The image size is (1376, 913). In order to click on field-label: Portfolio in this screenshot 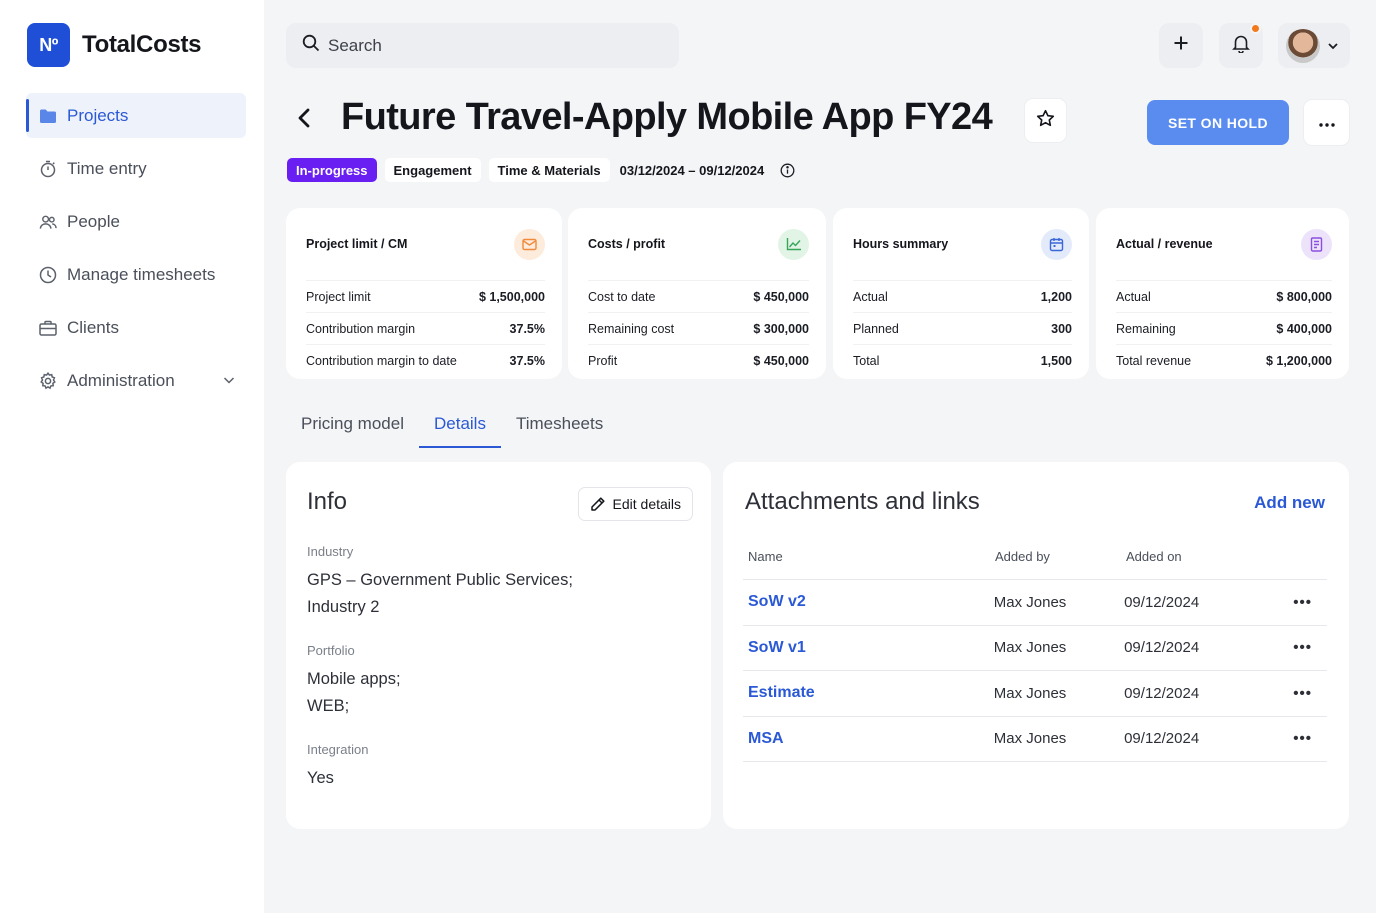, I will do `click(331, 650)`.